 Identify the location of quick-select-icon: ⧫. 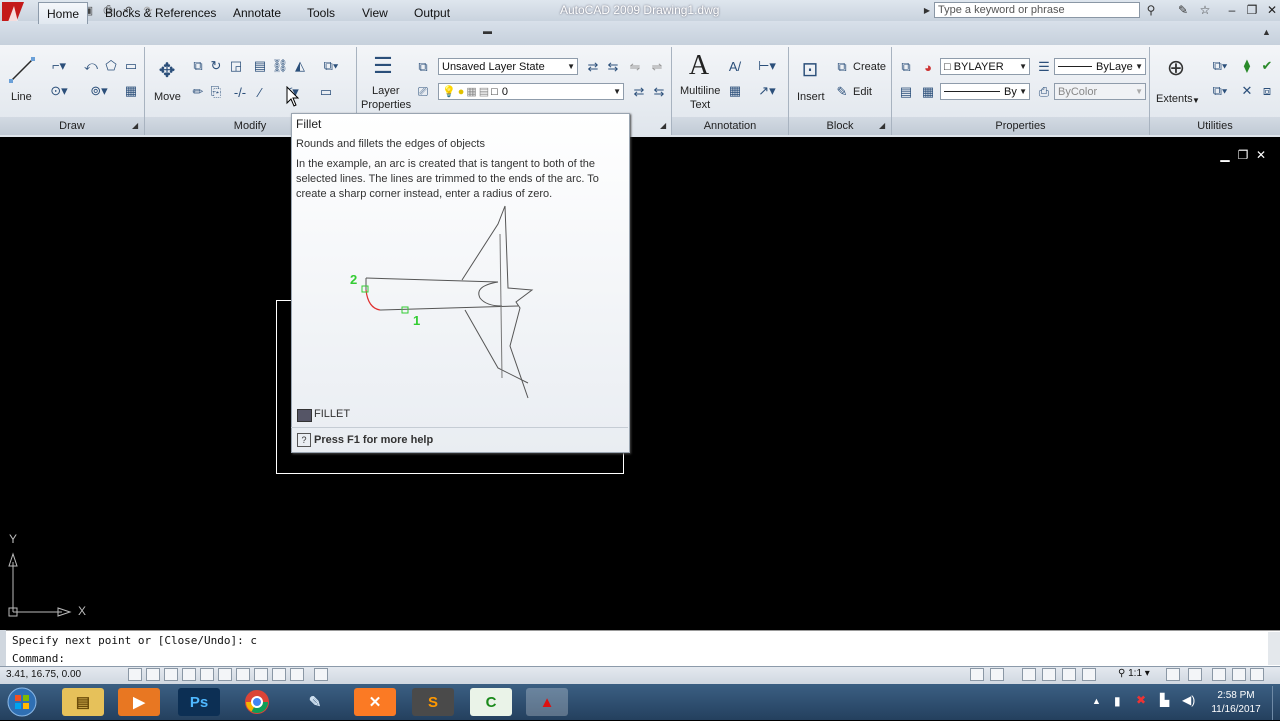
(1247, 66).